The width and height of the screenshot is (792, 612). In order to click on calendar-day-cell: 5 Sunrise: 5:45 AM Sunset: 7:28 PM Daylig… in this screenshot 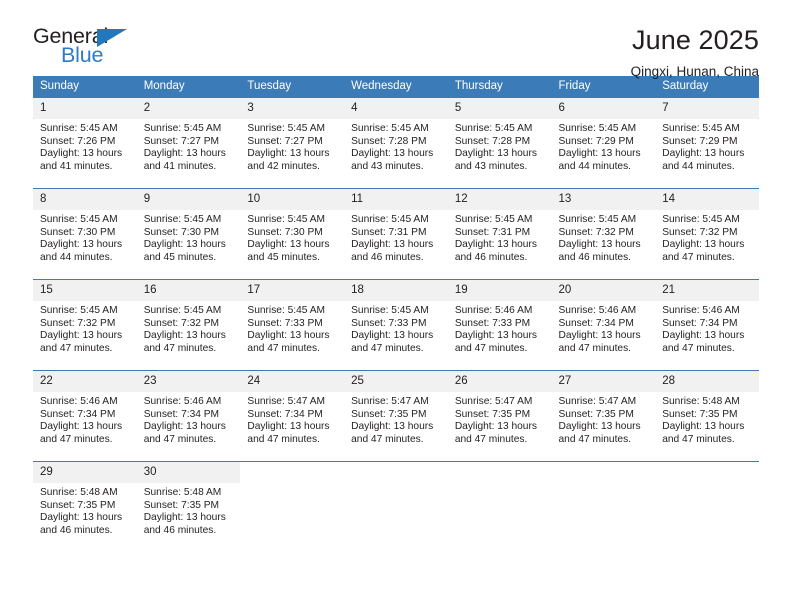, I will do `click(499, 138)`.